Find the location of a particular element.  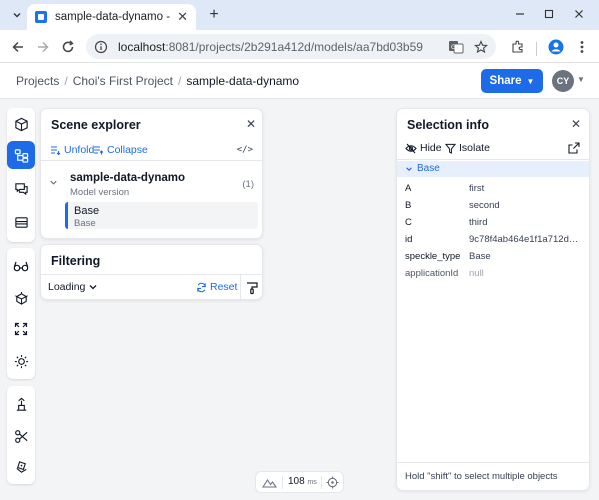

minimize-button is located at coordinates (520, 14).